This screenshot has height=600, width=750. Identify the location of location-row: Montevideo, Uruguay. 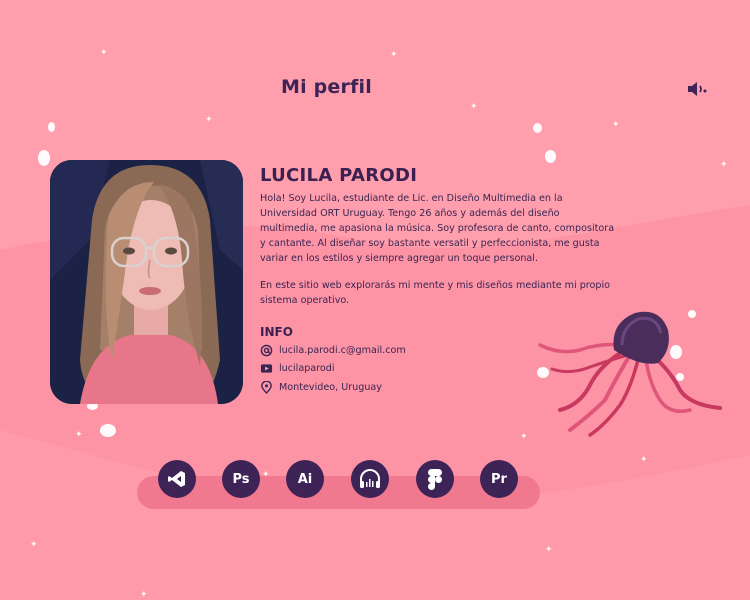
(321, 387).